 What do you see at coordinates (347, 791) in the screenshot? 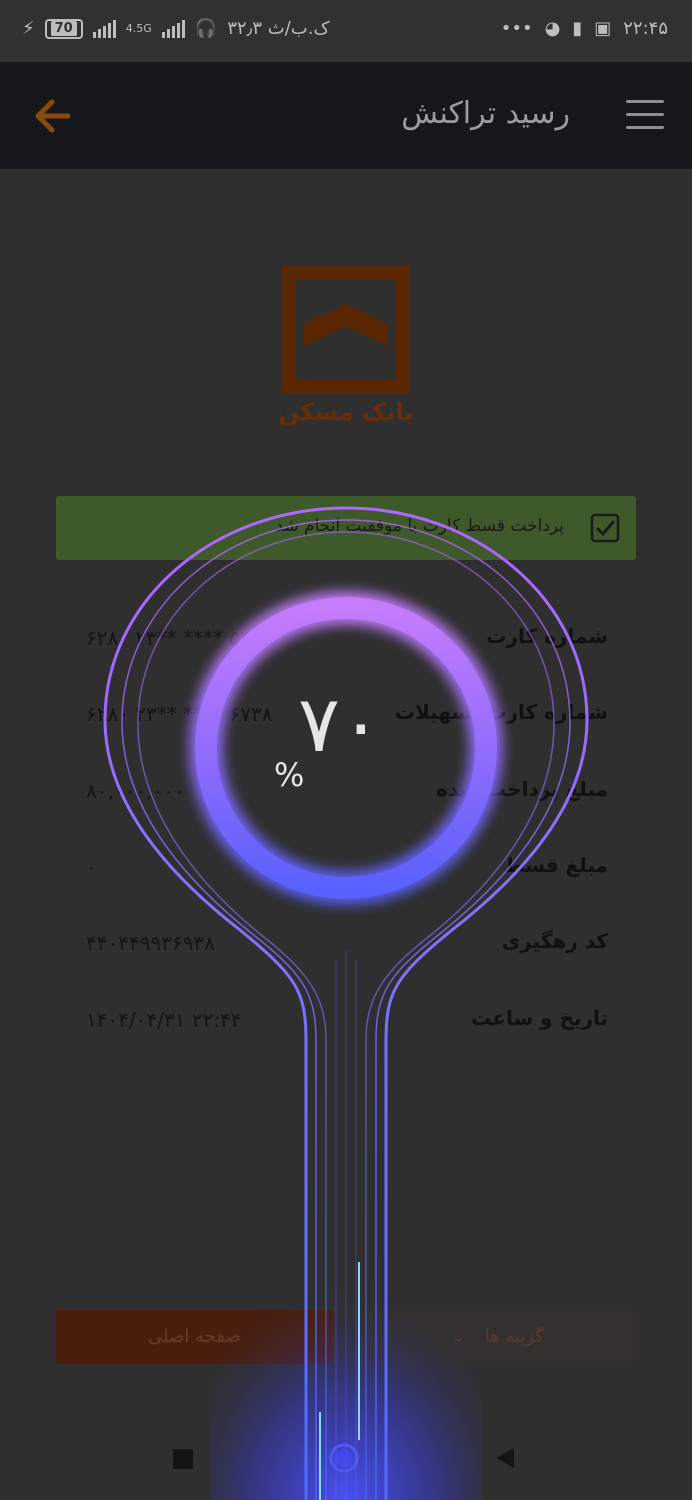
I see `detail-row-paid-amount: مبلغ پرداخت شده ۸۰,۰۰۰,۰۰۰` at bounding box center [347, 791].